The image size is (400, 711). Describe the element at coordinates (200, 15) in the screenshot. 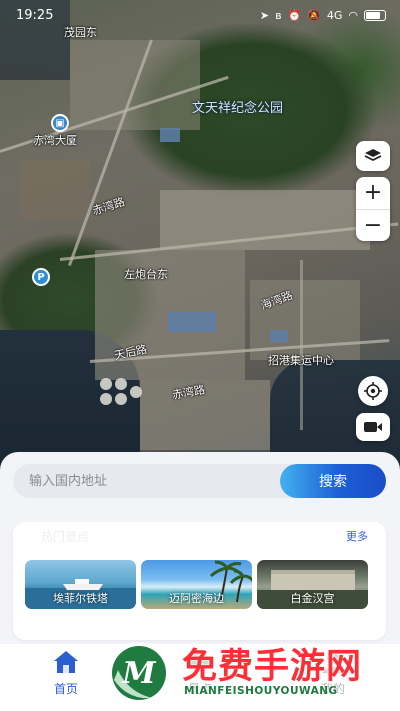

I see `status-bar: 19:25 ➤ ʙ ⏰ 🔕 4G ◠` at that location.